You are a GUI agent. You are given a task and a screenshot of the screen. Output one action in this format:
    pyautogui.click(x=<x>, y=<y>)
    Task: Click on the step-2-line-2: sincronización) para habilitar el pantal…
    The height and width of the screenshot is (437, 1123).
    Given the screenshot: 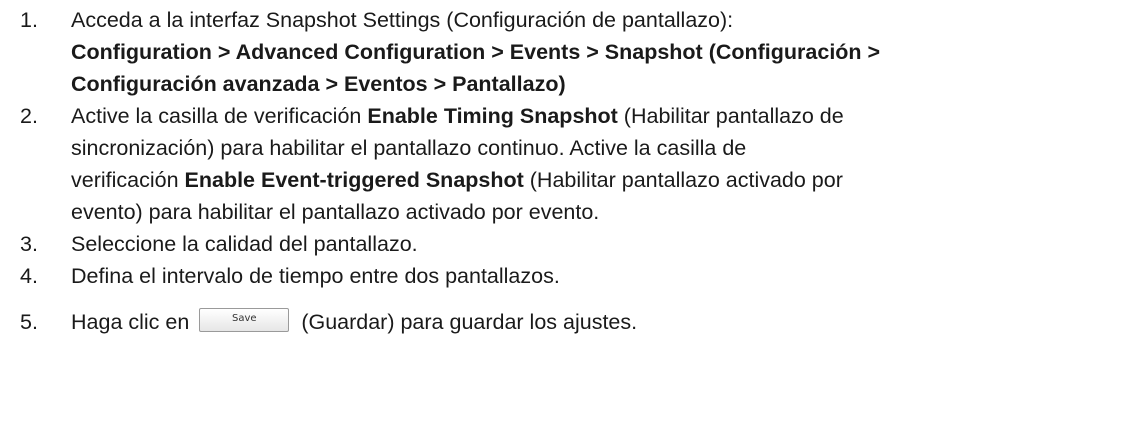 What is the action you would take?
    pyautogui.click(x=409, y=148)
    